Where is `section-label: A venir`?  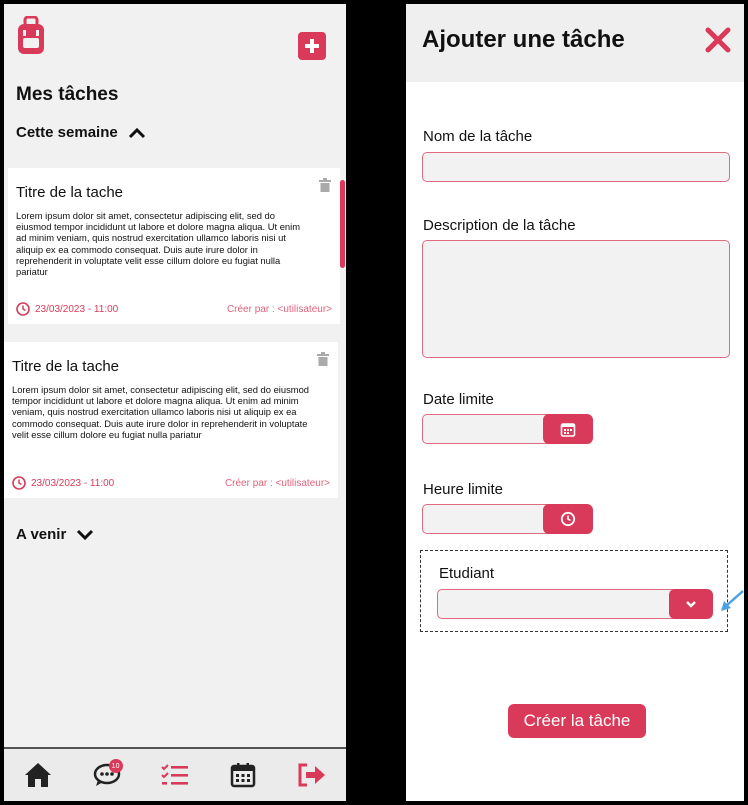 section-label: A venir is located at coordinates (41, 534).